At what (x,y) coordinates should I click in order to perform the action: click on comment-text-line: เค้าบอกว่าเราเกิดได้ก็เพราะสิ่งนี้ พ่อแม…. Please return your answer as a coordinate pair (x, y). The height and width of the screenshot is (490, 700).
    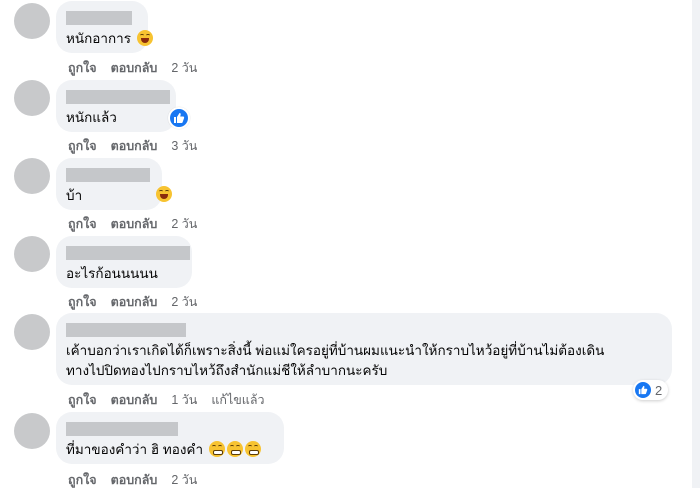
    Looking at the image, I should click on (335, 350).